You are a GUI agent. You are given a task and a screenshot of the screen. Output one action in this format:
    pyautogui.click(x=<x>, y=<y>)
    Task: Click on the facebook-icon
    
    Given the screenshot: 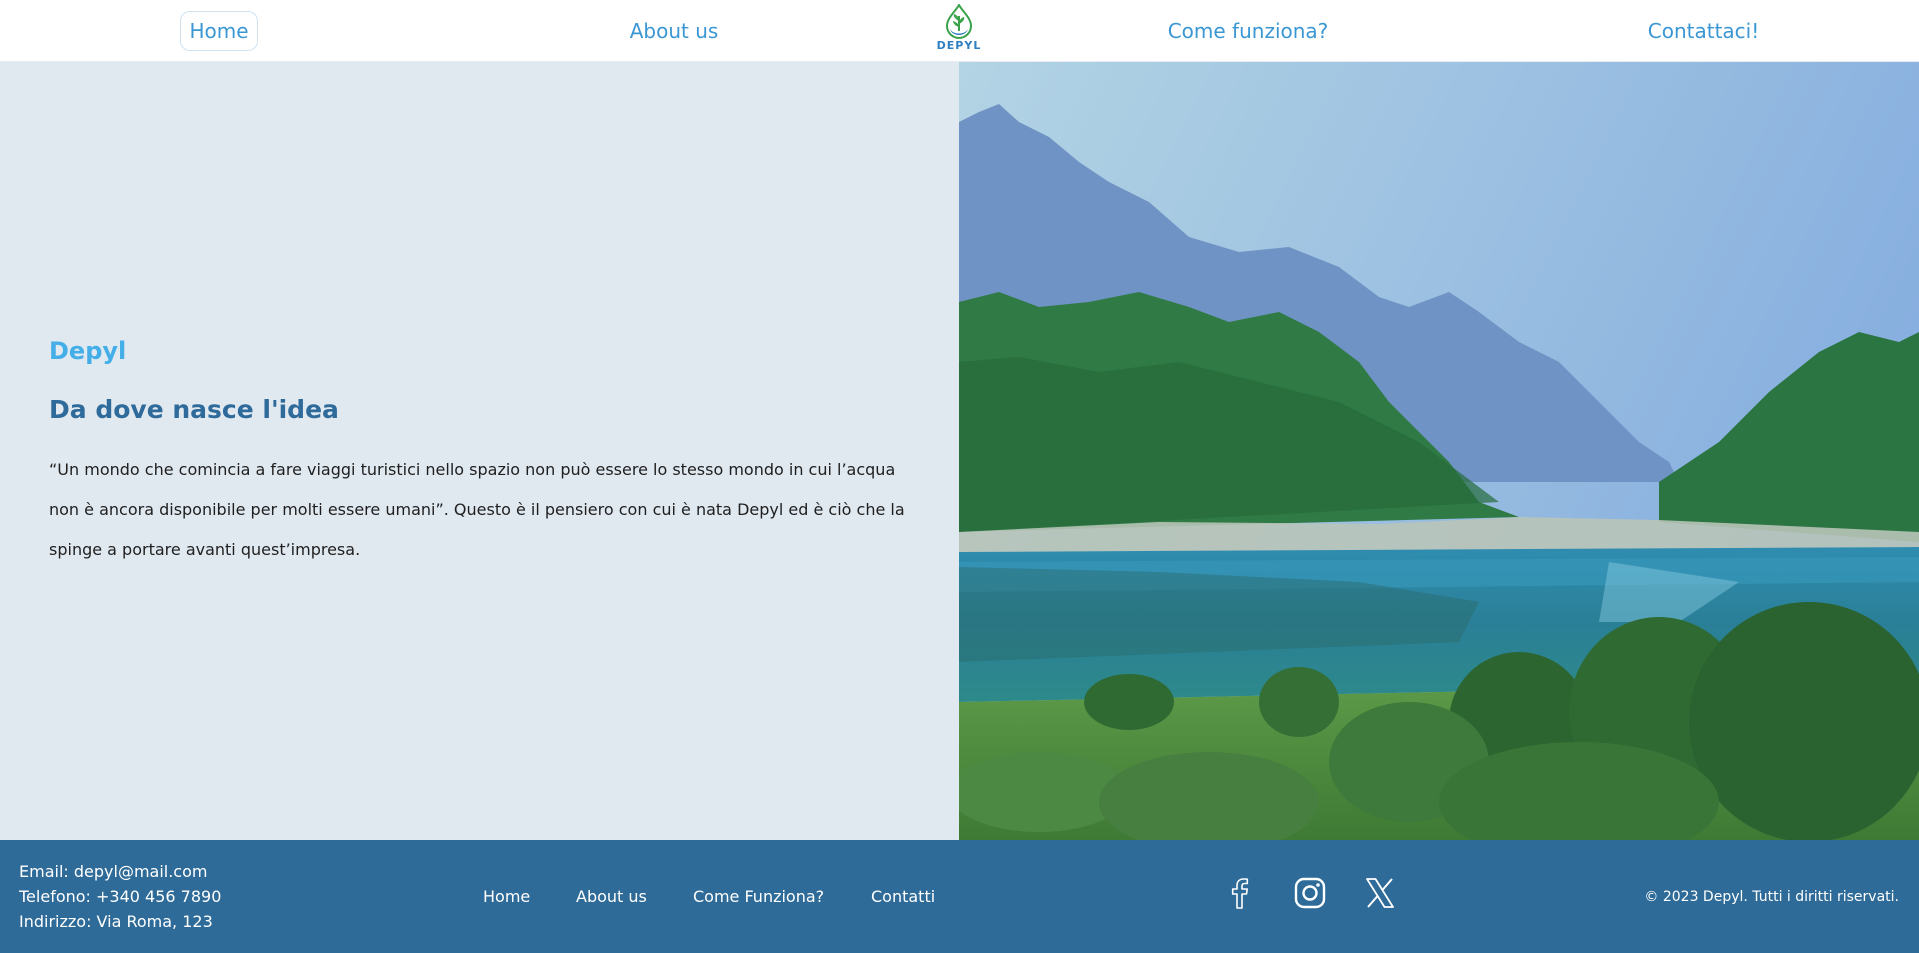 What is the action you would take?
    pyautogui.click(x=1240, y=893)
    